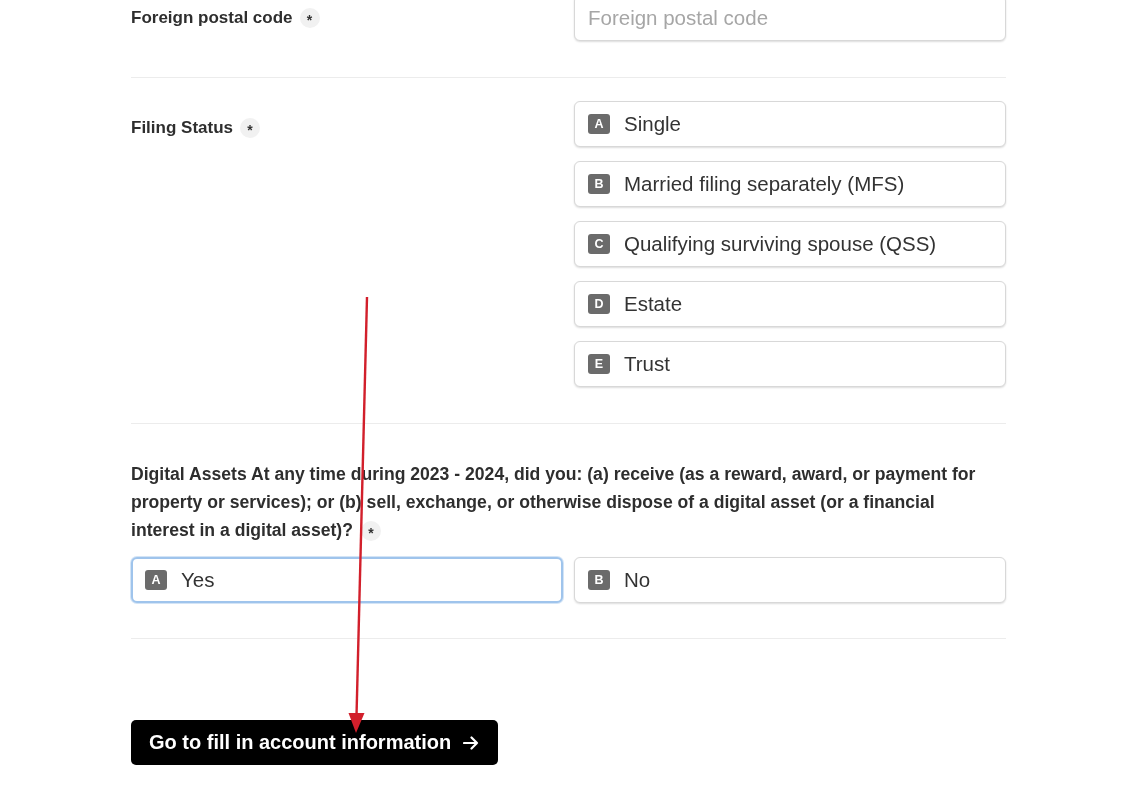  Describe the element at coordinates (315, 742) in the screenshot. I see `submit-button: Go to fill in account information` at that location.